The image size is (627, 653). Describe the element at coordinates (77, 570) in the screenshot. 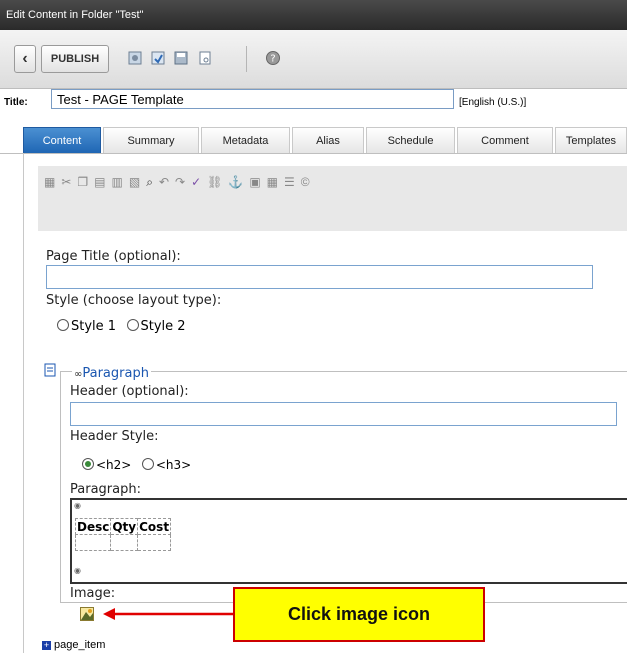

I see `table-anchor-bottom: ◉` at that location.